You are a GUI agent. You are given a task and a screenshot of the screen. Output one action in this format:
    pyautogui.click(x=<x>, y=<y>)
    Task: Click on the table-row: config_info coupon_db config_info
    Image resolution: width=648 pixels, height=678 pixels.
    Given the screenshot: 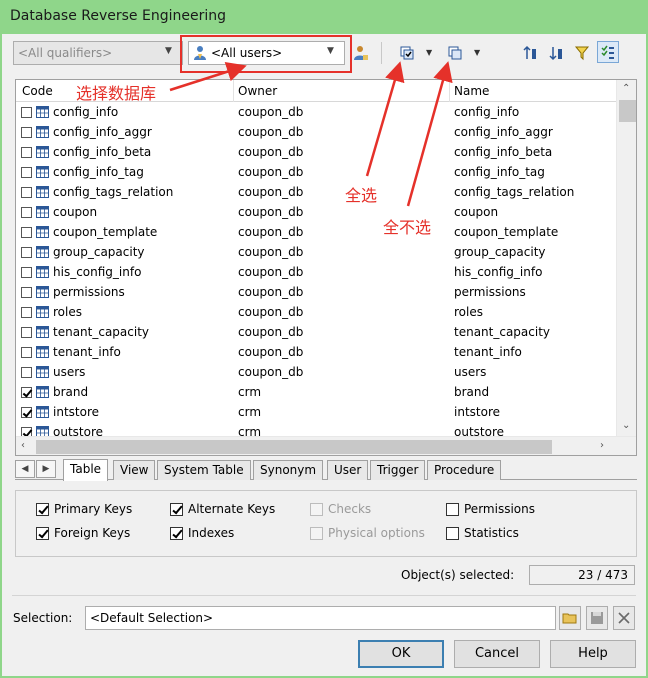 What is the action you would take?
    pyautogui.click(x=316, y=112)
    